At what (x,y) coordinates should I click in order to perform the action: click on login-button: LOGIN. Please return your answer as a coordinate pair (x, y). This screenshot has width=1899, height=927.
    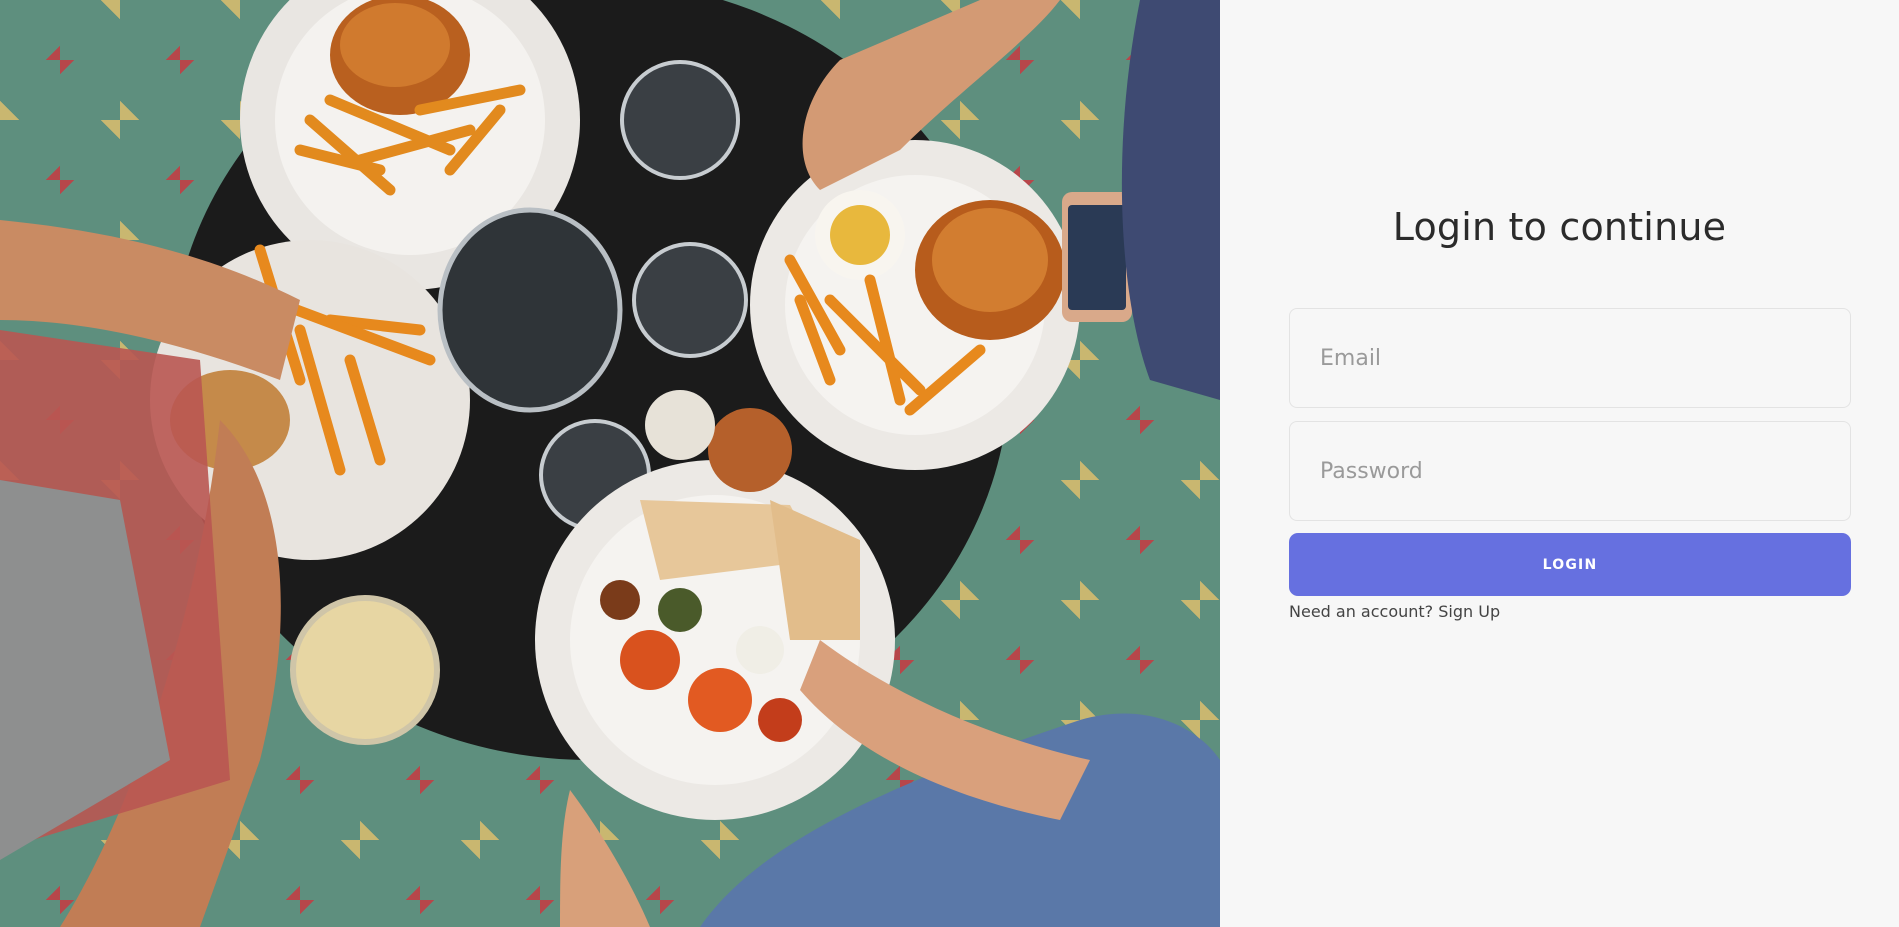
    Looking at the image, I should click on (1570, 564).